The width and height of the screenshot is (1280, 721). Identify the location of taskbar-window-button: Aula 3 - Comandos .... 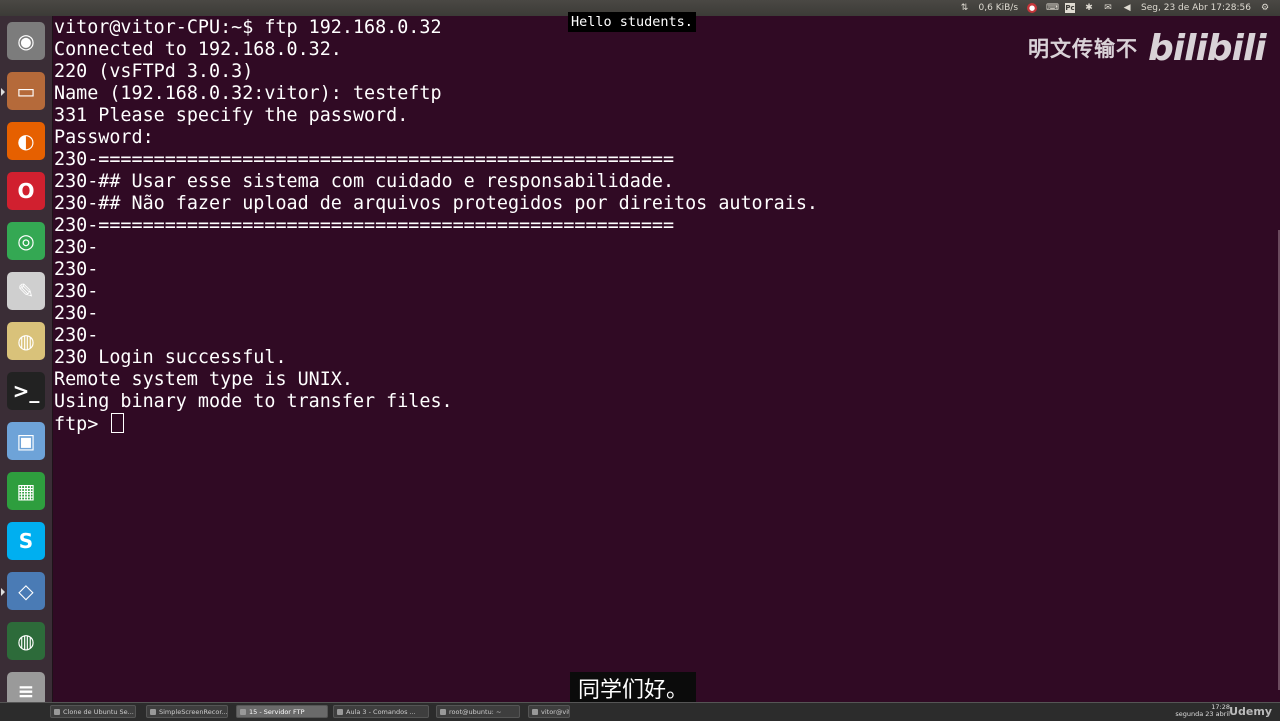
(381, 711).